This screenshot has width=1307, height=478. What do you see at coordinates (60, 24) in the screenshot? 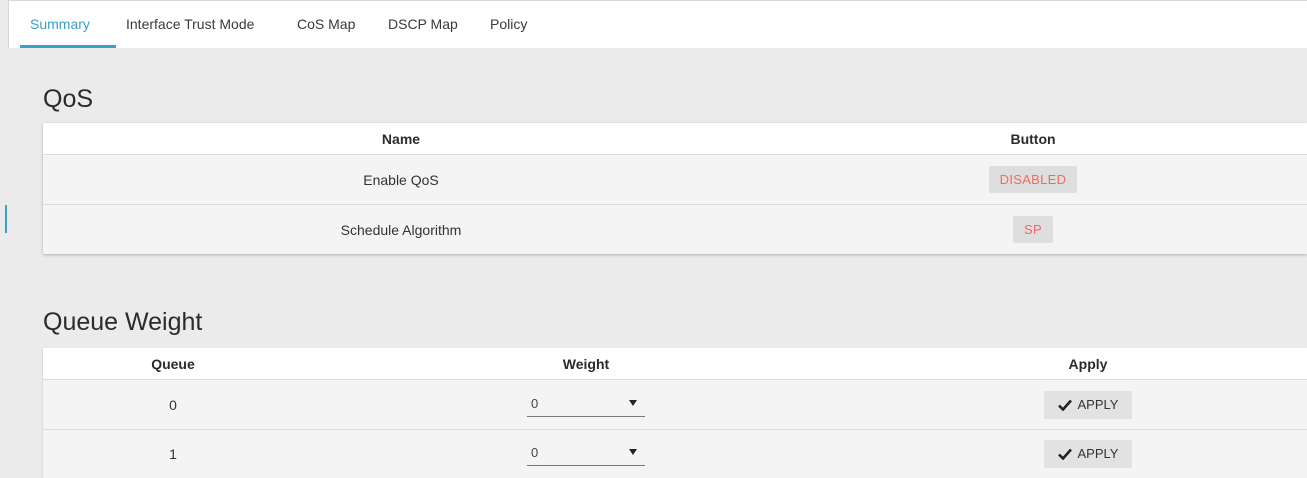
I see `tab-summary: Summary` at bounding box center [60, 24].